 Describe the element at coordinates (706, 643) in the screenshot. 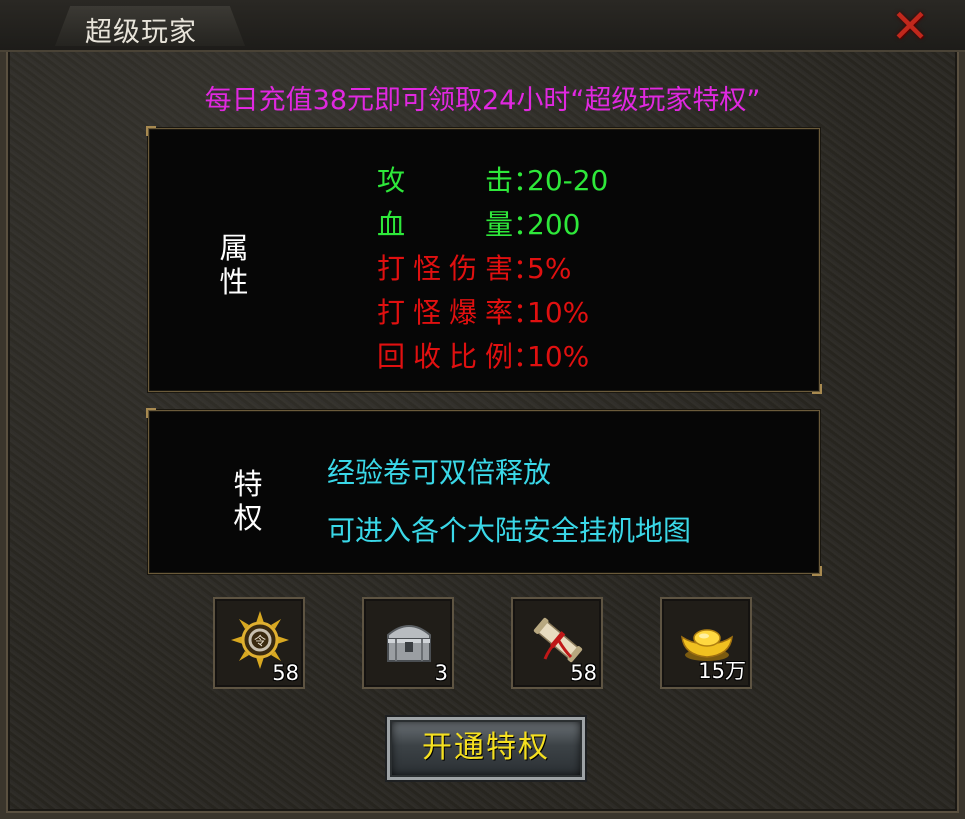

I see `reward-item-gold-ingot: 15万` at that location.